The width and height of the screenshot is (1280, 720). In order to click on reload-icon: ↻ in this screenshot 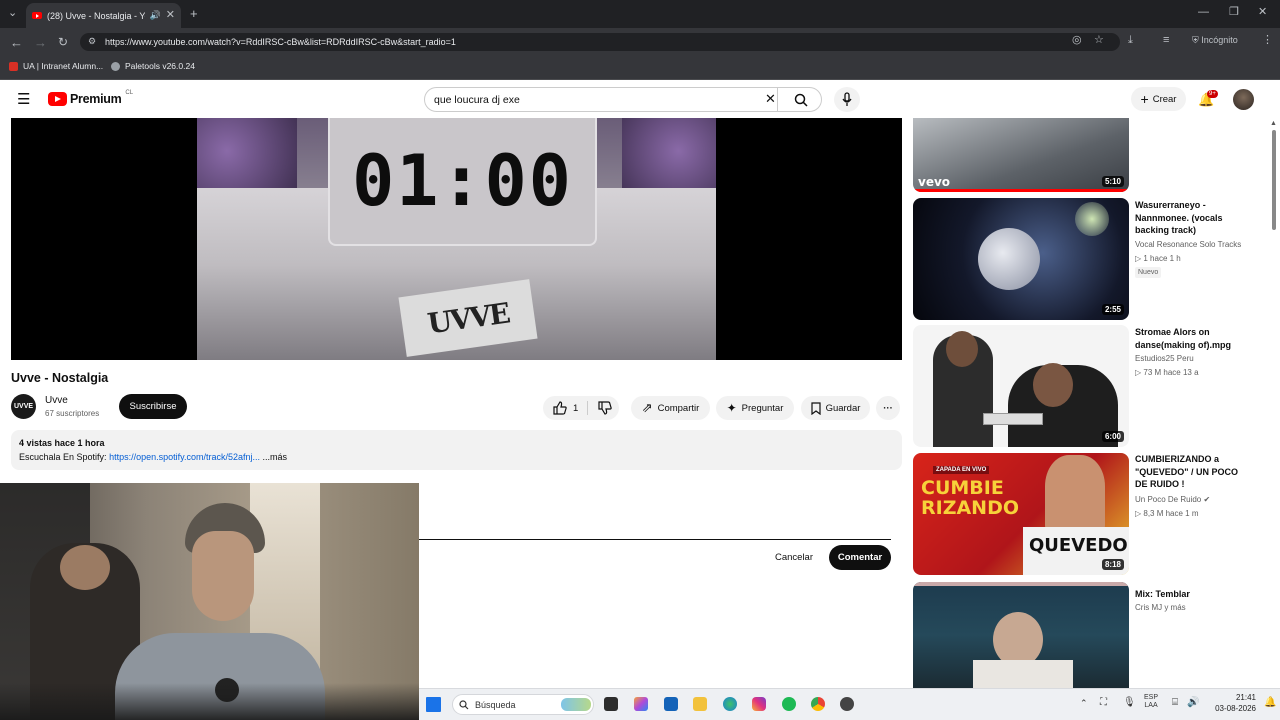, I will do `click(63, 42)`.